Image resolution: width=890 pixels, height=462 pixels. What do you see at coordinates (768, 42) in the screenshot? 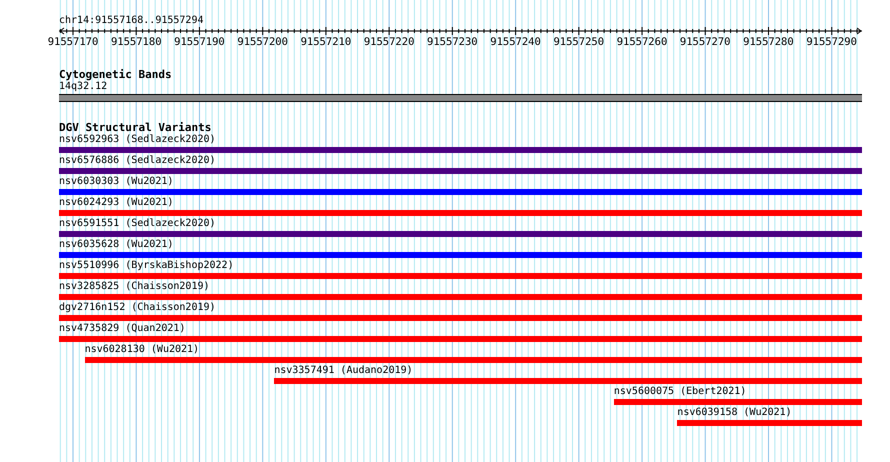
I see `ruler-tick-label: 91557280` at bounding box center [768, 42].